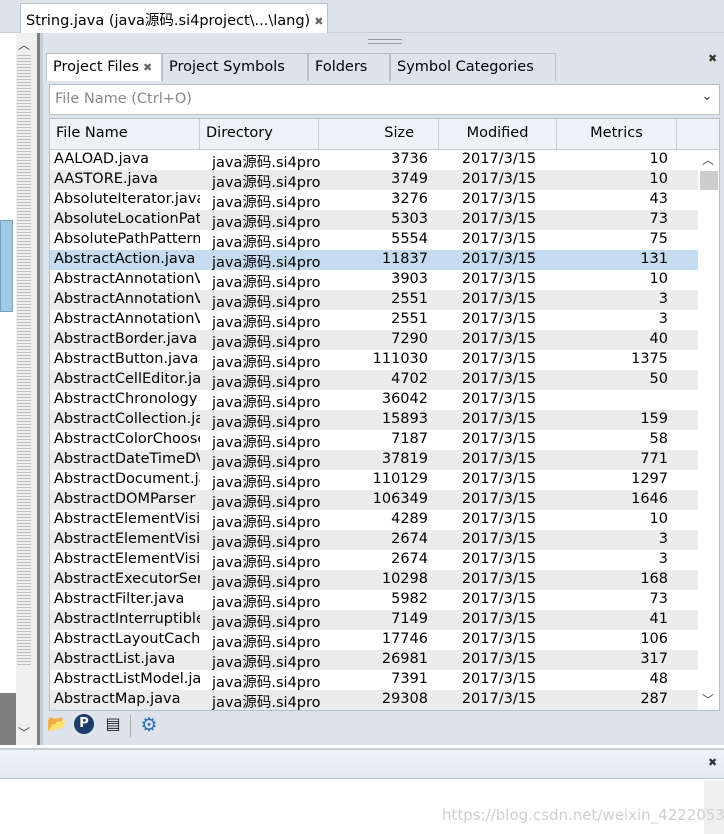  I want to click on cell-file-name: AbstractElementVisitor, so click(127, 539).